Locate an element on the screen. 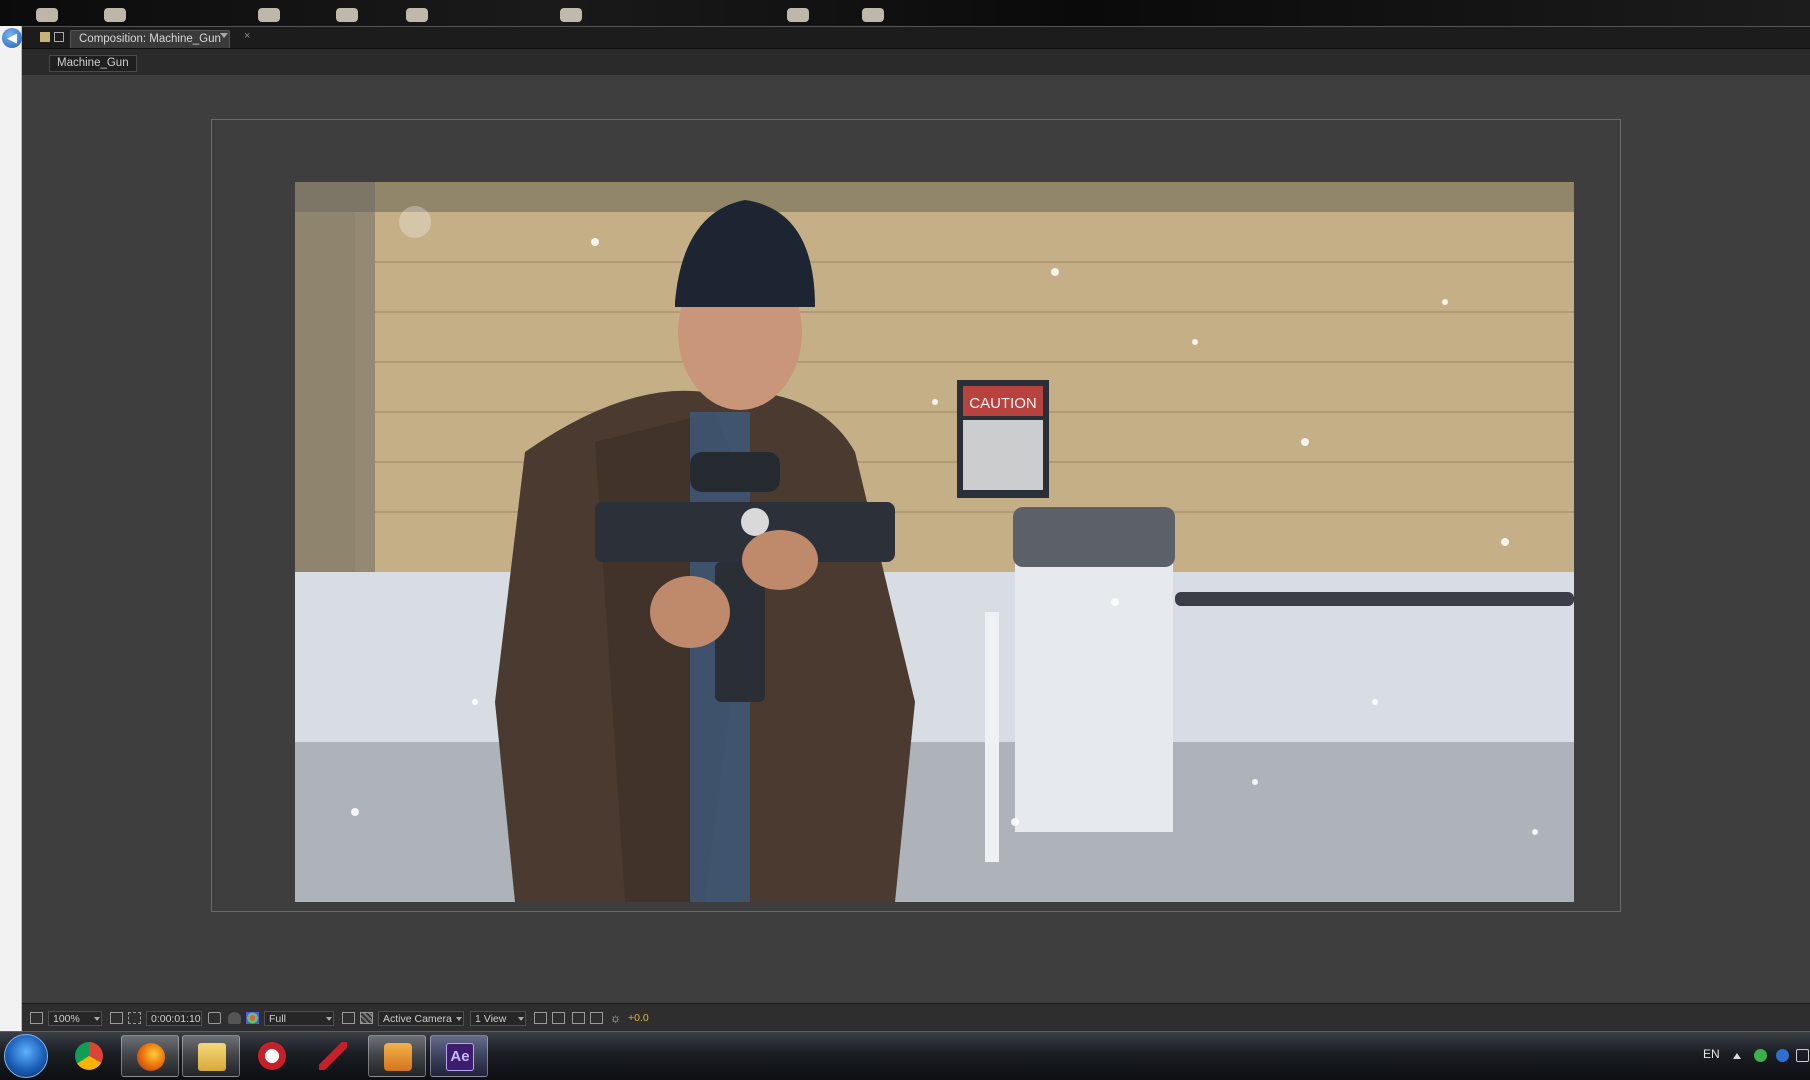 The height and width of the screenshot is (1080, 1810). firefox-icon is located at coordinates (151, 1057).